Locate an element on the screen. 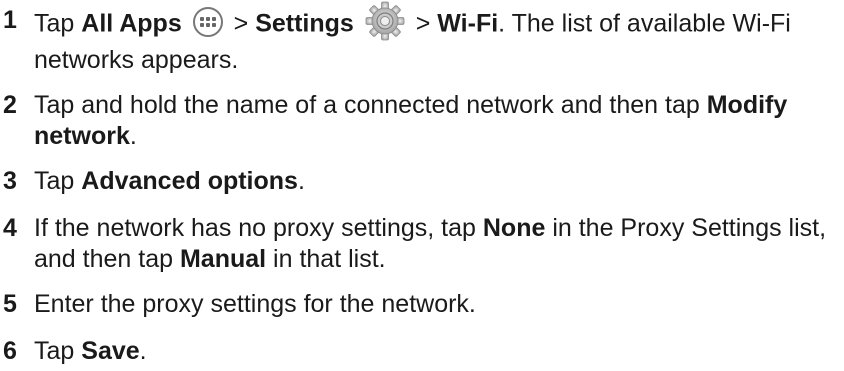 Image resolution: width=844 pixels, height=371 pixels. save-label: Save is located at coordinates (110, 351).